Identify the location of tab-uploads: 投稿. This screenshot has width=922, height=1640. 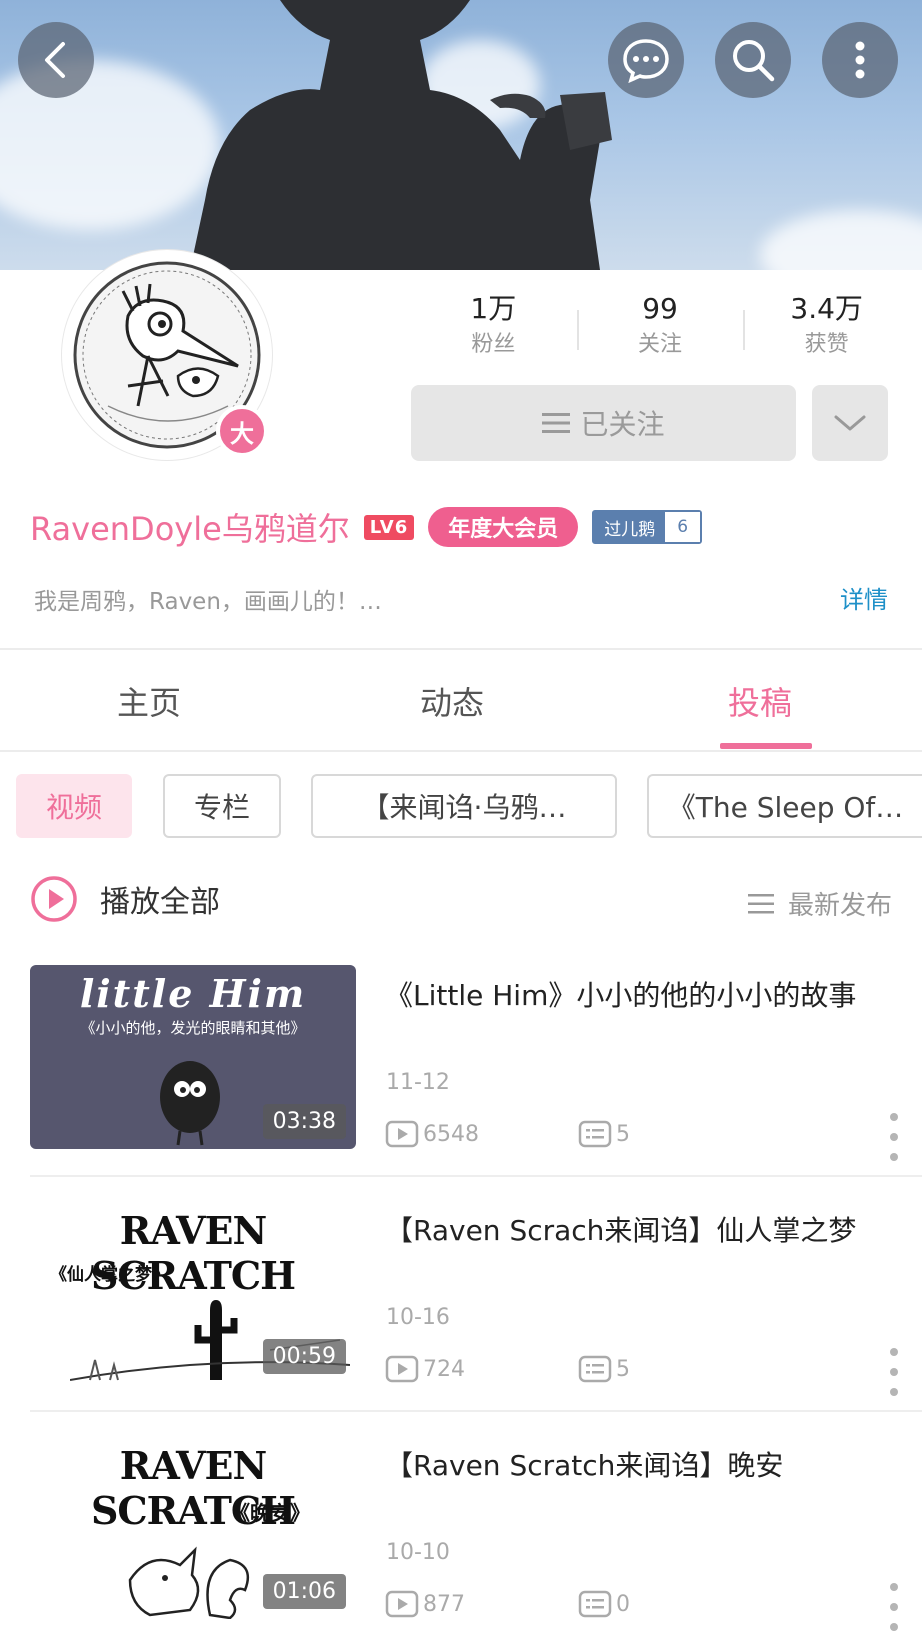
(760, 701).